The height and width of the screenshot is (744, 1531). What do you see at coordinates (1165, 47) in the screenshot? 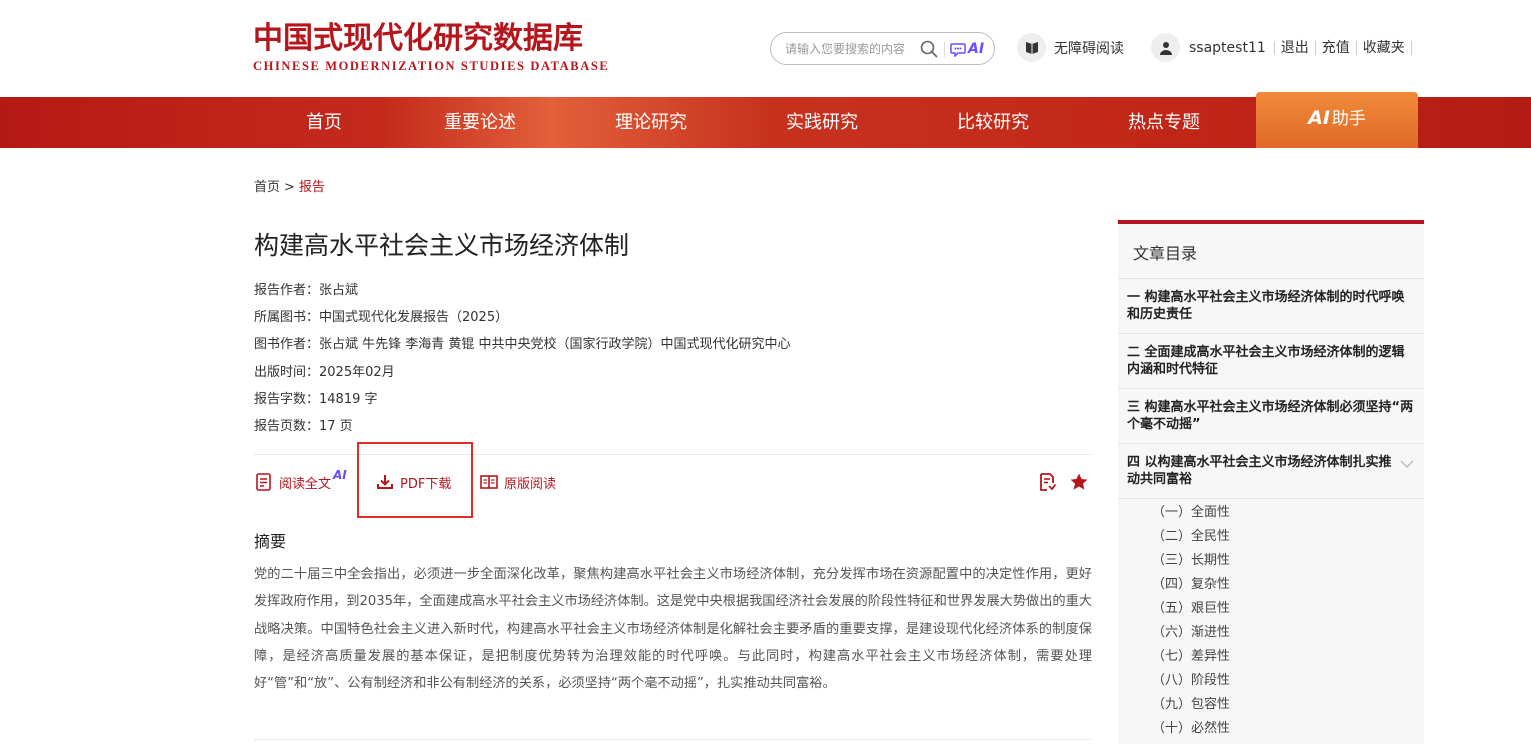
I see `user-avatar-icon` at bounding box center [1165, 47].